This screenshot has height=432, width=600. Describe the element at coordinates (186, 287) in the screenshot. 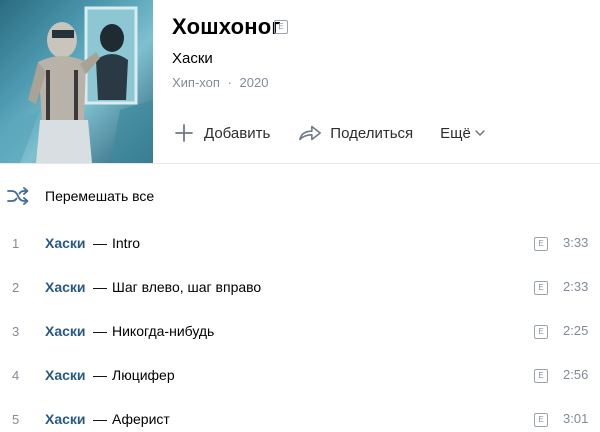

I see `track-title: Шаг влево, шаг вправо` at that location.